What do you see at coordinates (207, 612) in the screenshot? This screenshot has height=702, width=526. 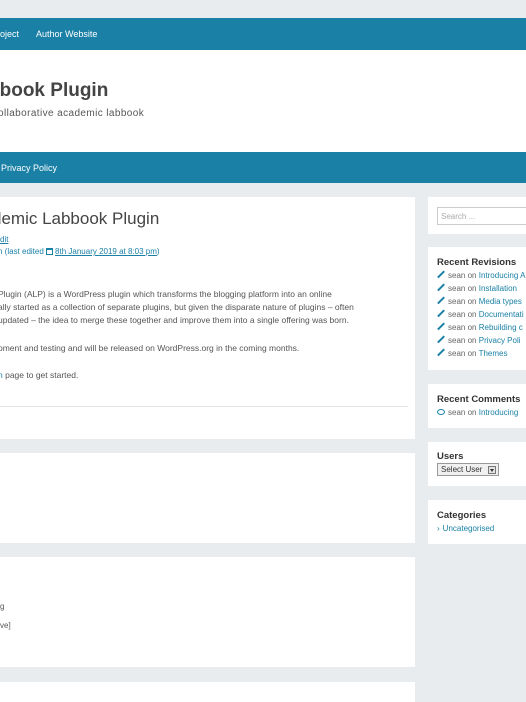 I see `post-card: g ve]` at bounding box center [207, 612].